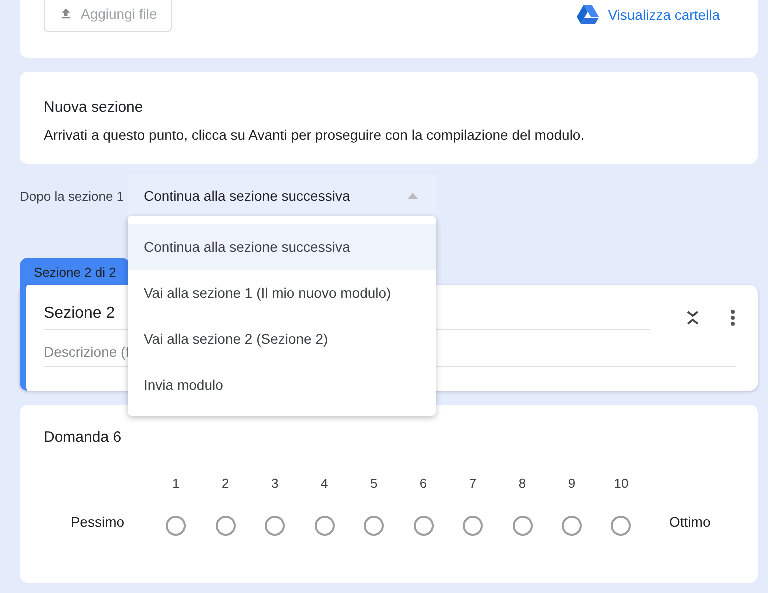  I want to click on scale-number: 5, so click(374, 483).